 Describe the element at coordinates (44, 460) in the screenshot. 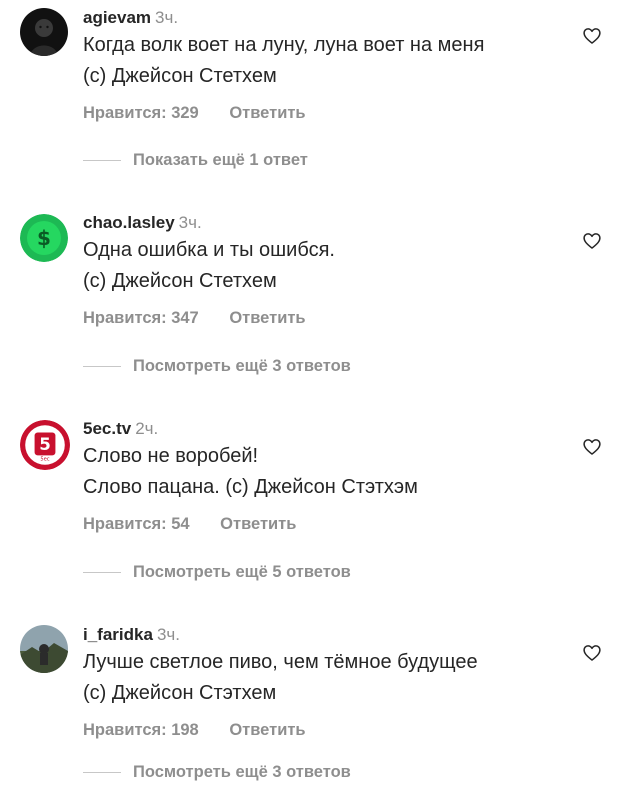

I see `logo-text: 5ec` at that location.